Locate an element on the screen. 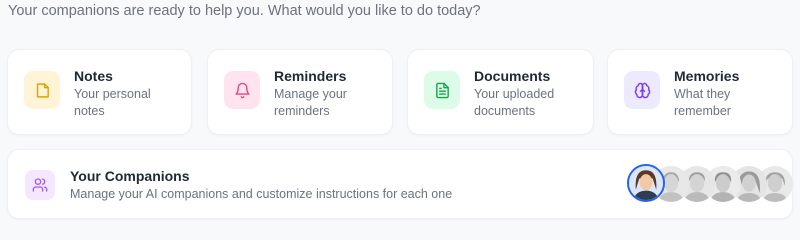  brain-icon is located at coordinates (642, 90).